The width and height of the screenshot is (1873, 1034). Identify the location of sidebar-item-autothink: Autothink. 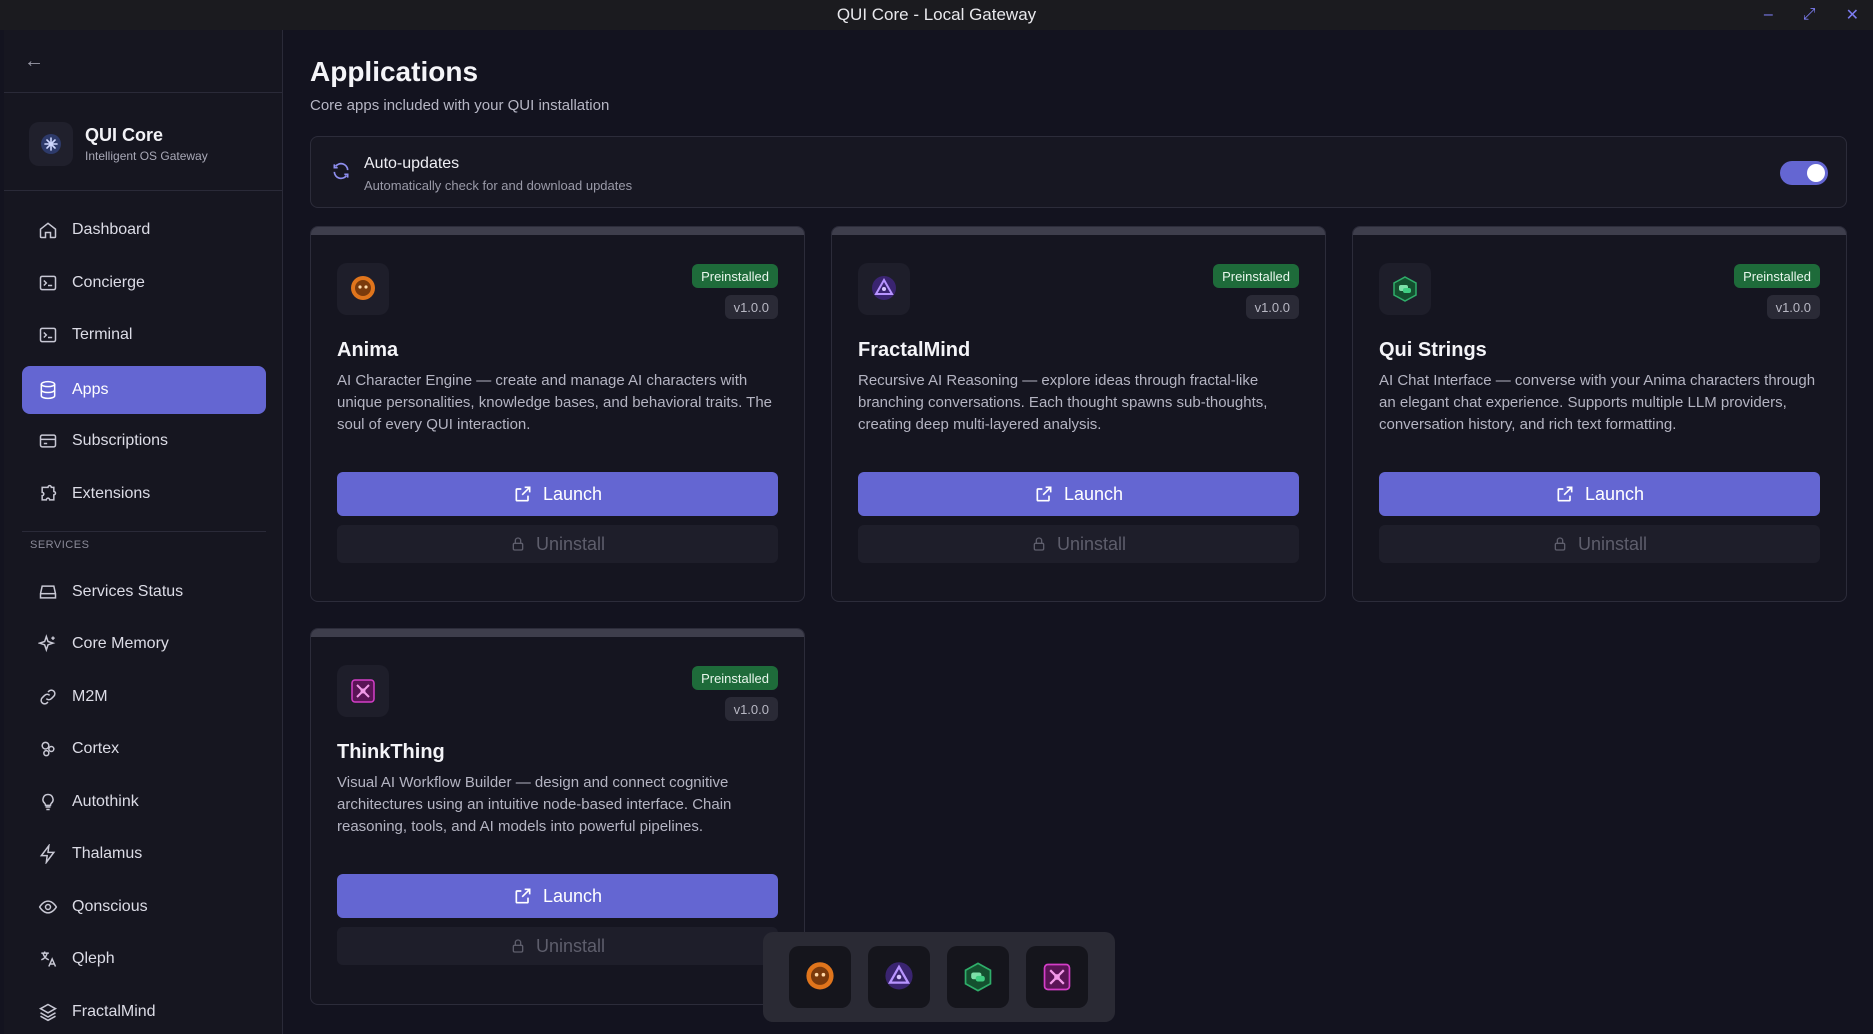
(144, 802).